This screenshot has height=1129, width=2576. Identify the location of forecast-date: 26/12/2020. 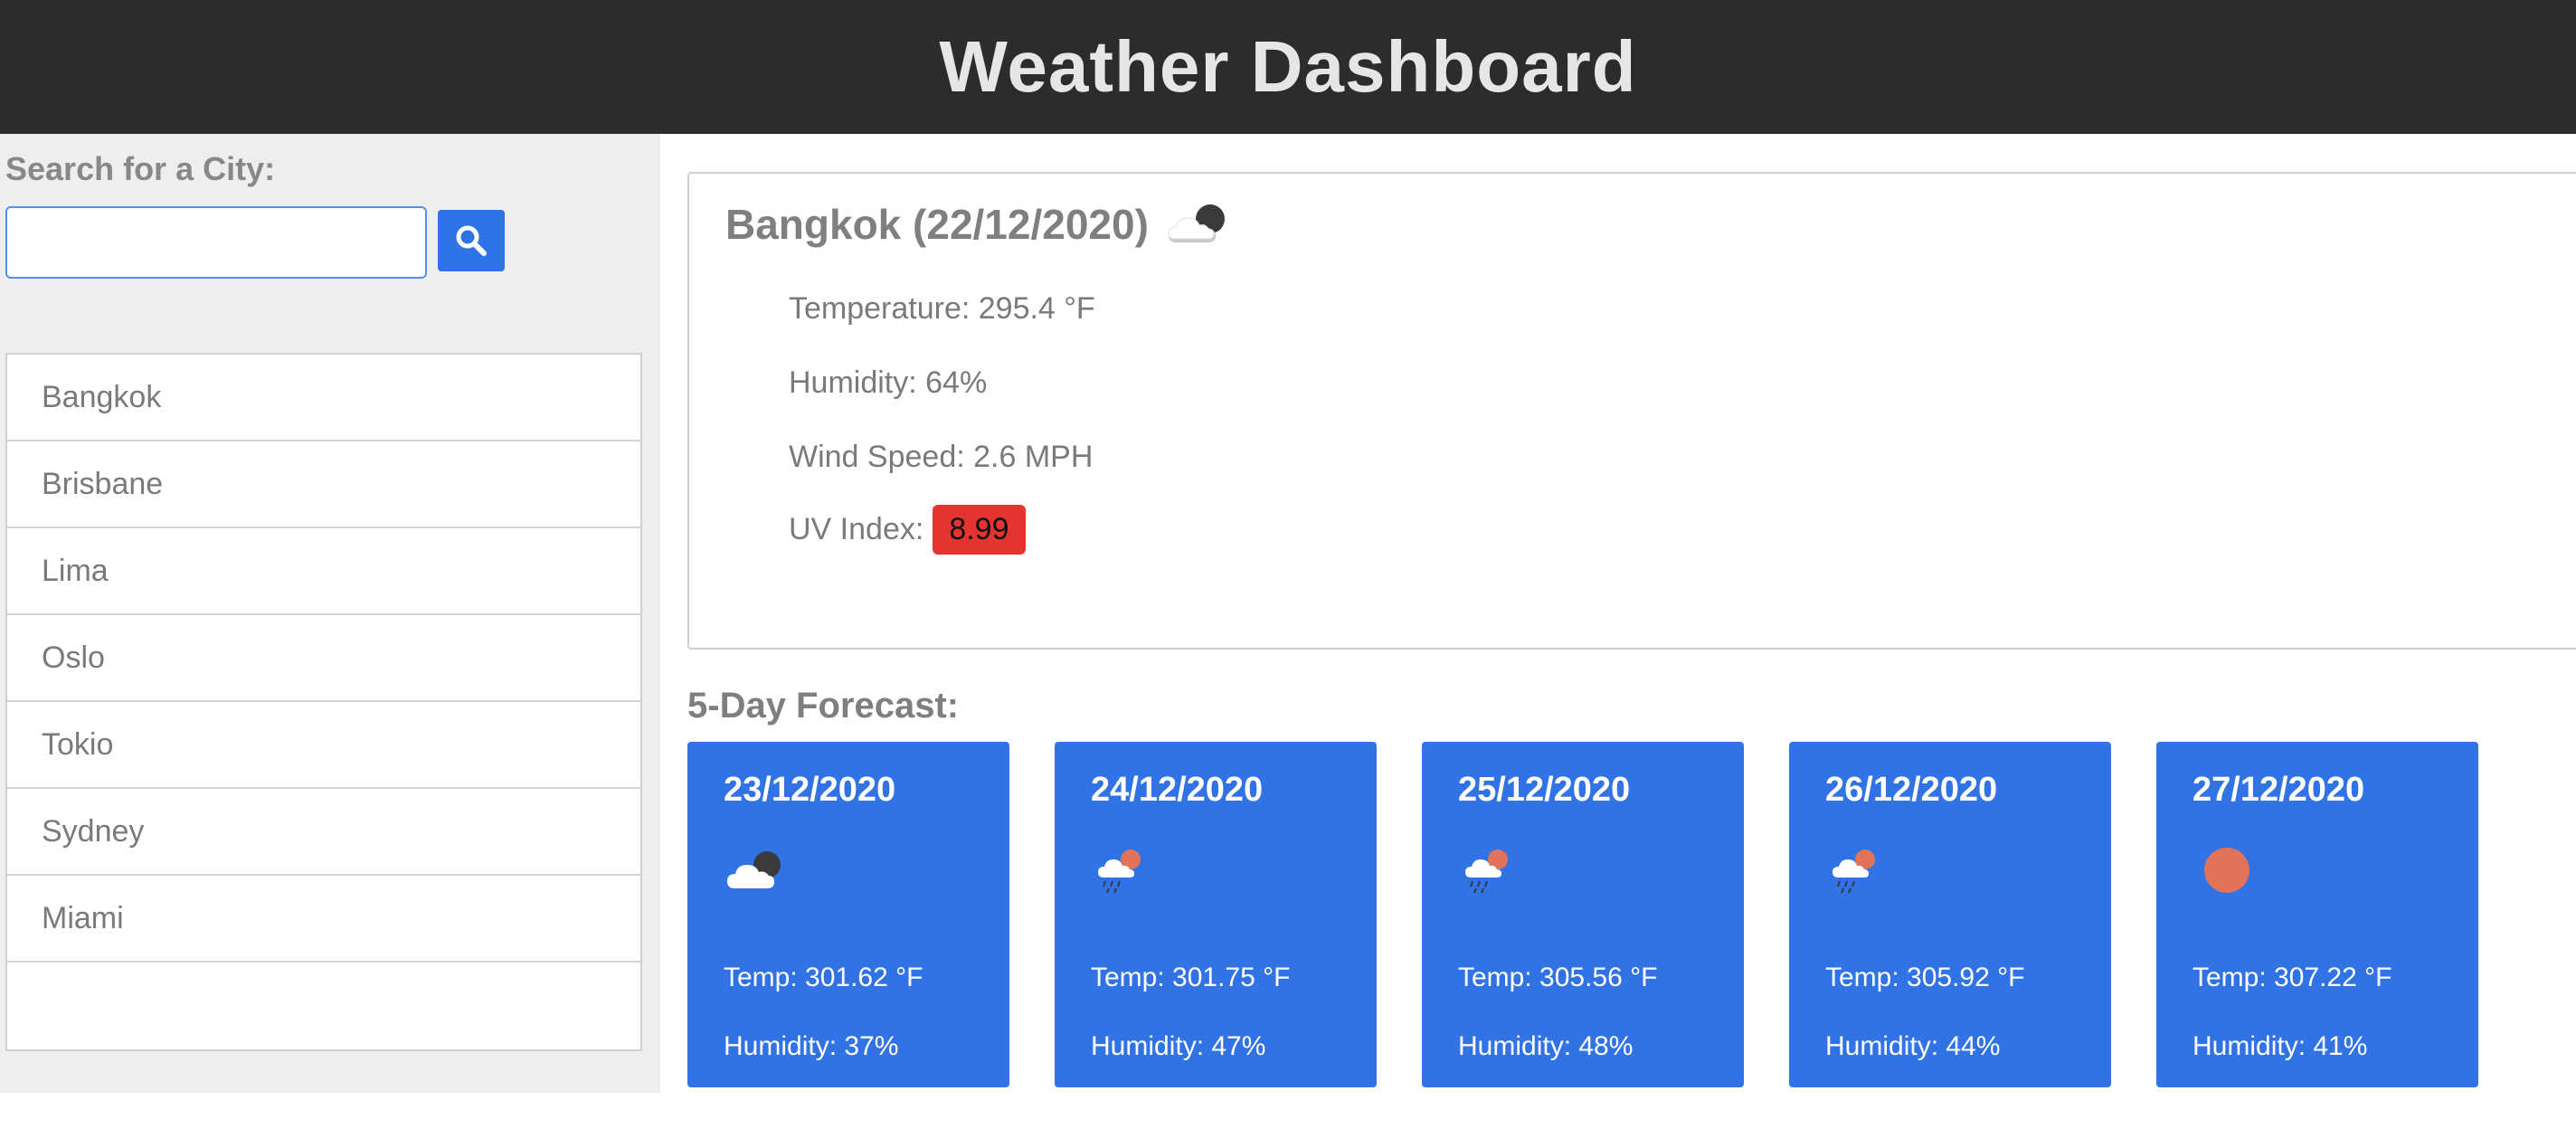
(1911, 790).